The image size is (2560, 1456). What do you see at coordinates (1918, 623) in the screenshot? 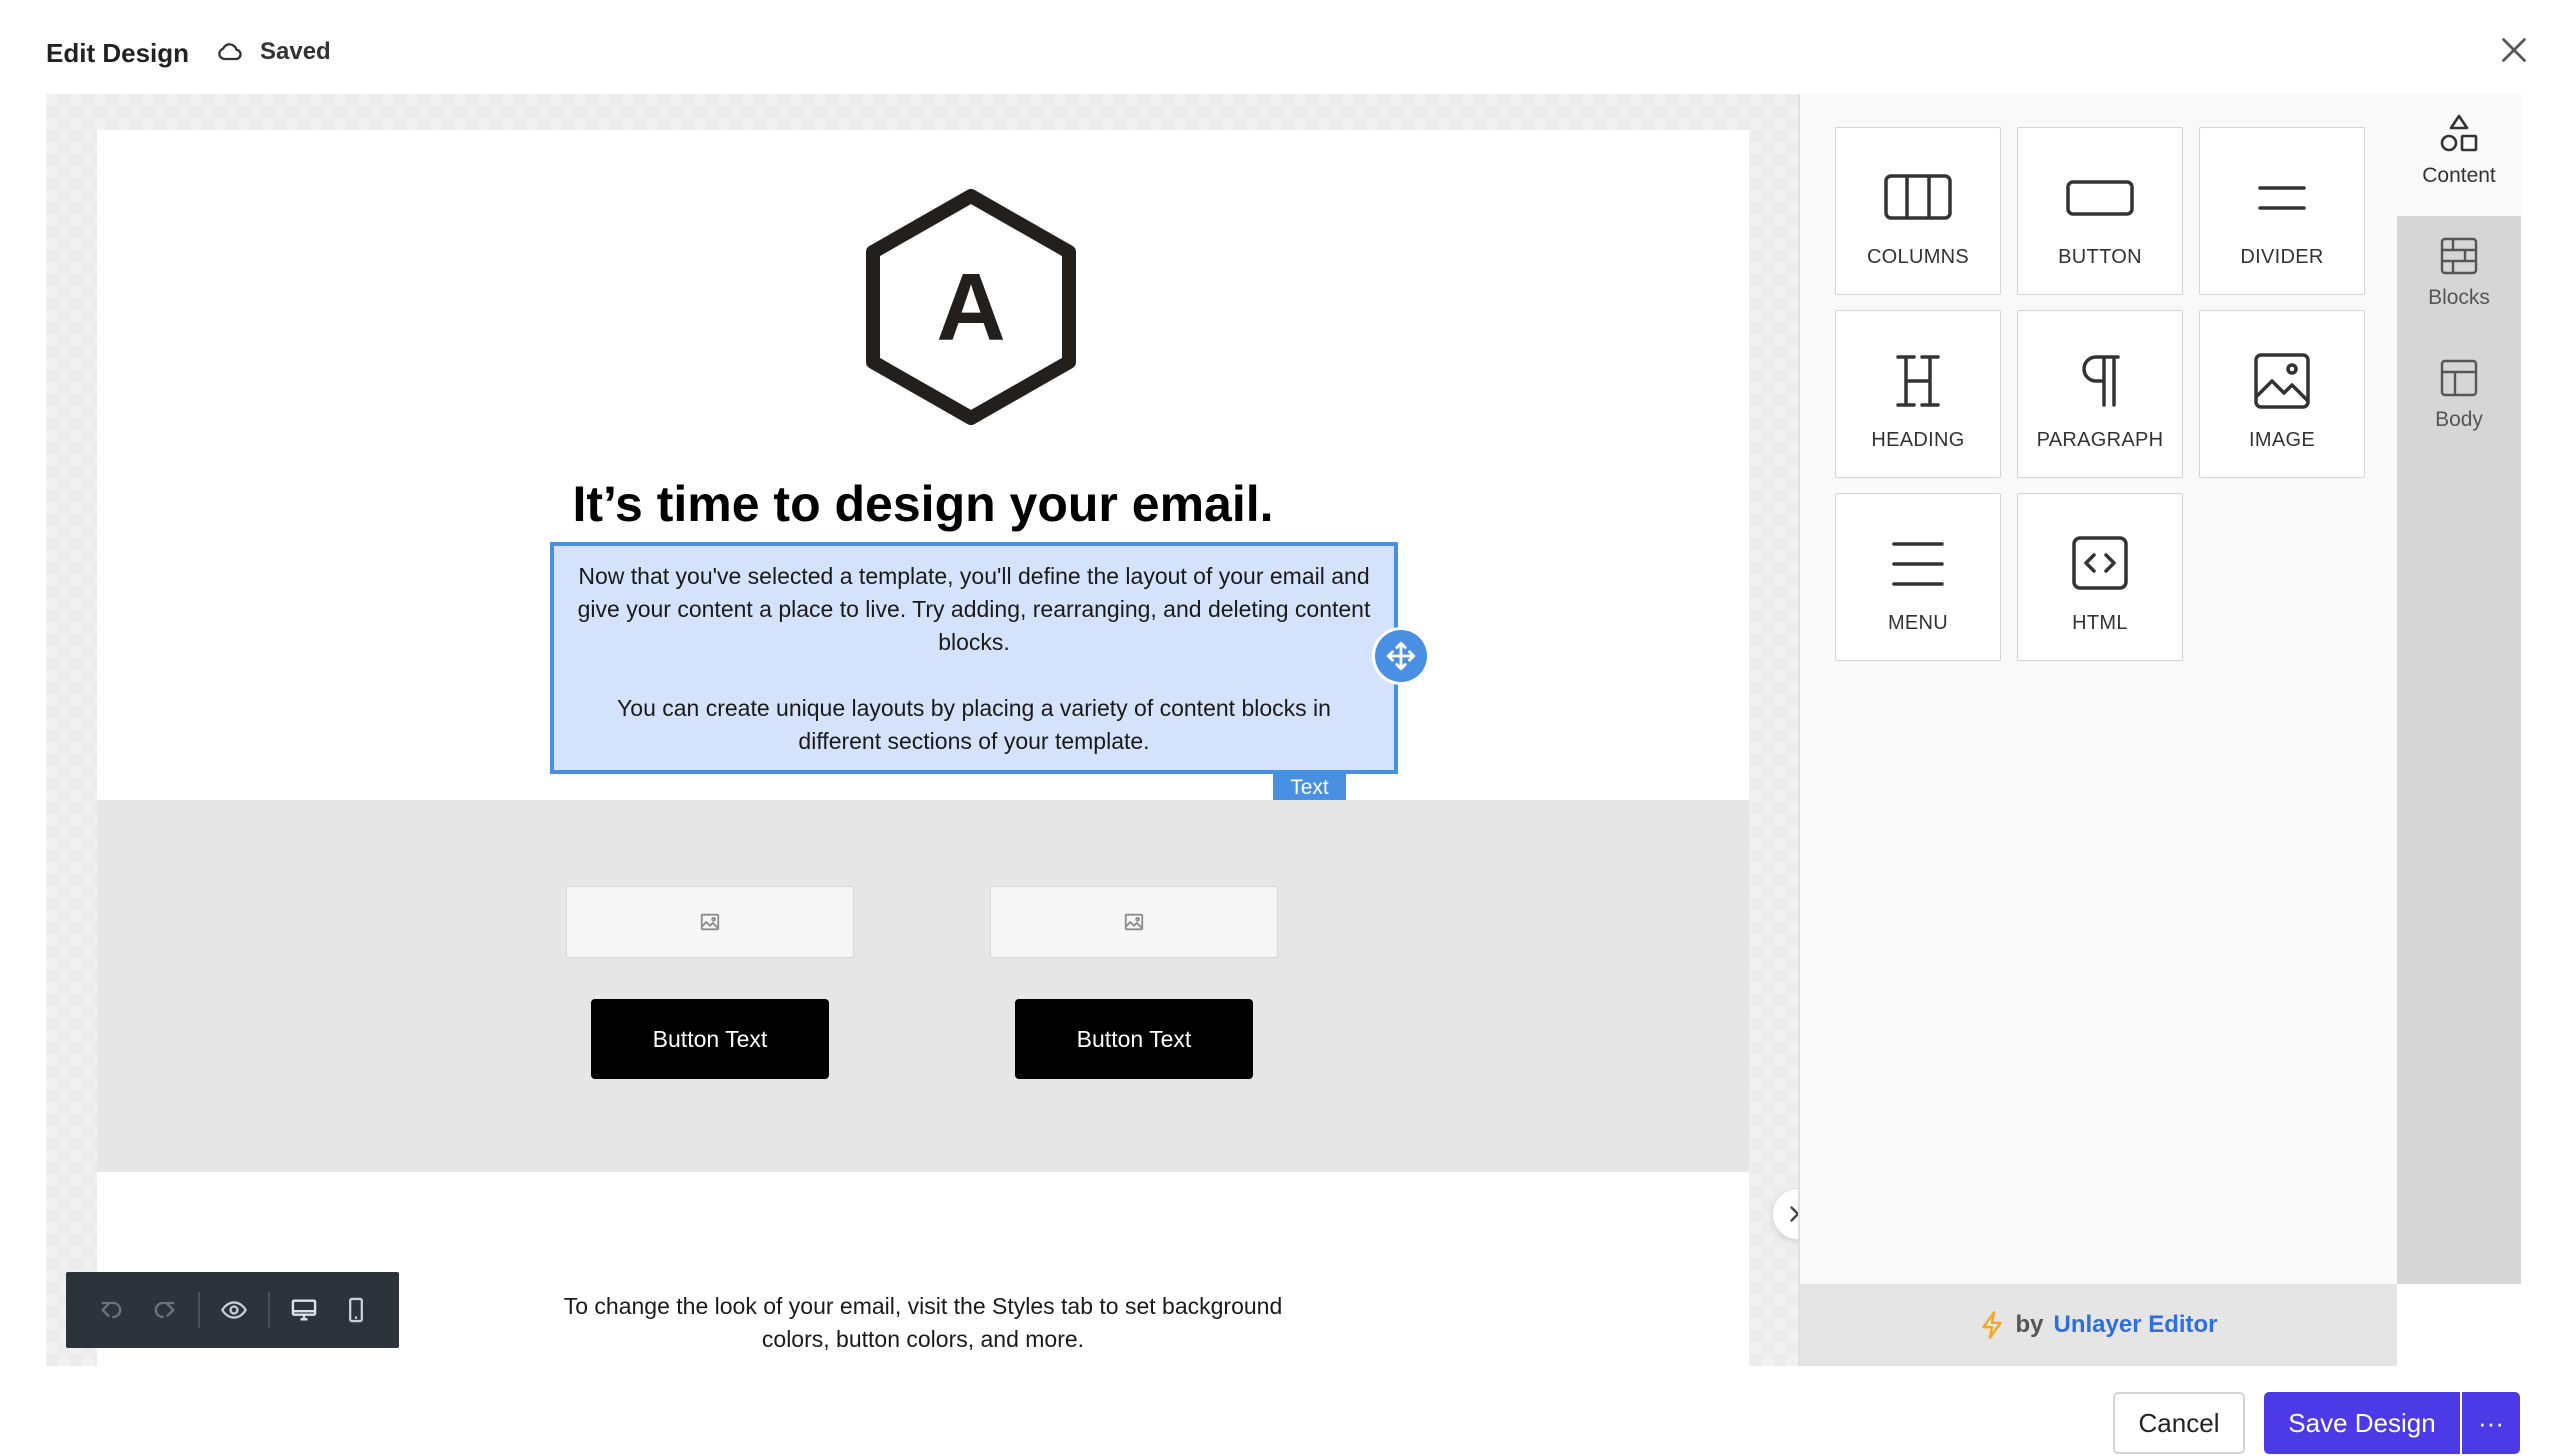
I see `tool-label: MENU` at bounding box center [1918, 623].